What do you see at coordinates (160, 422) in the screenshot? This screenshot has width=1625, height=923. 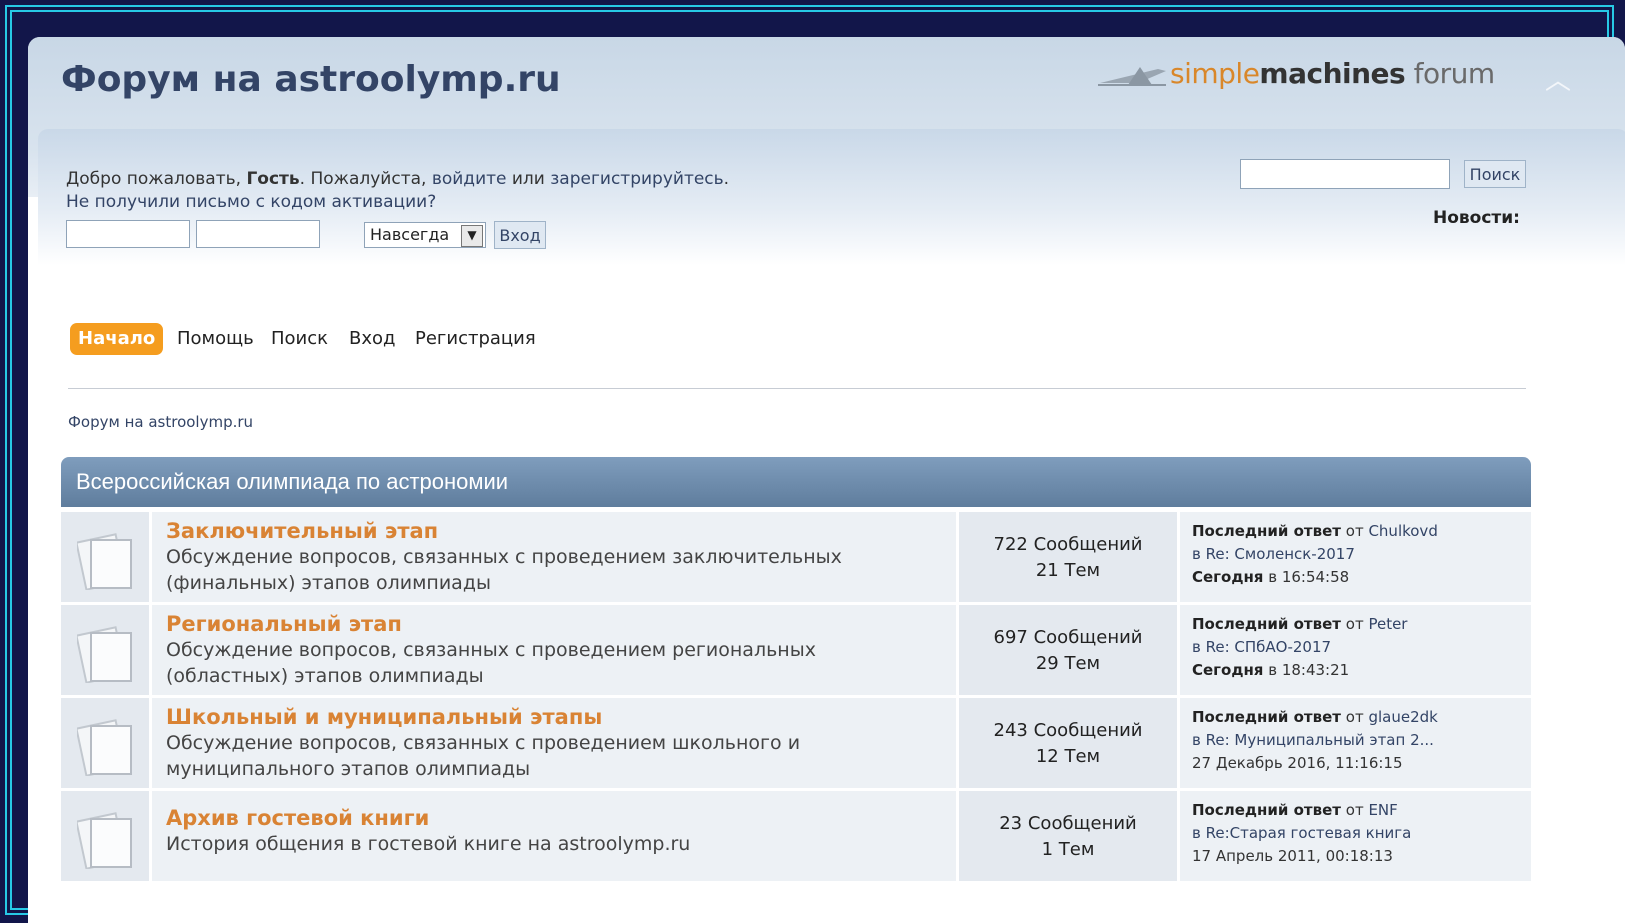 I see `breadcrumb: Форум на astroolymp.ru` at bounding box center [160, 422].